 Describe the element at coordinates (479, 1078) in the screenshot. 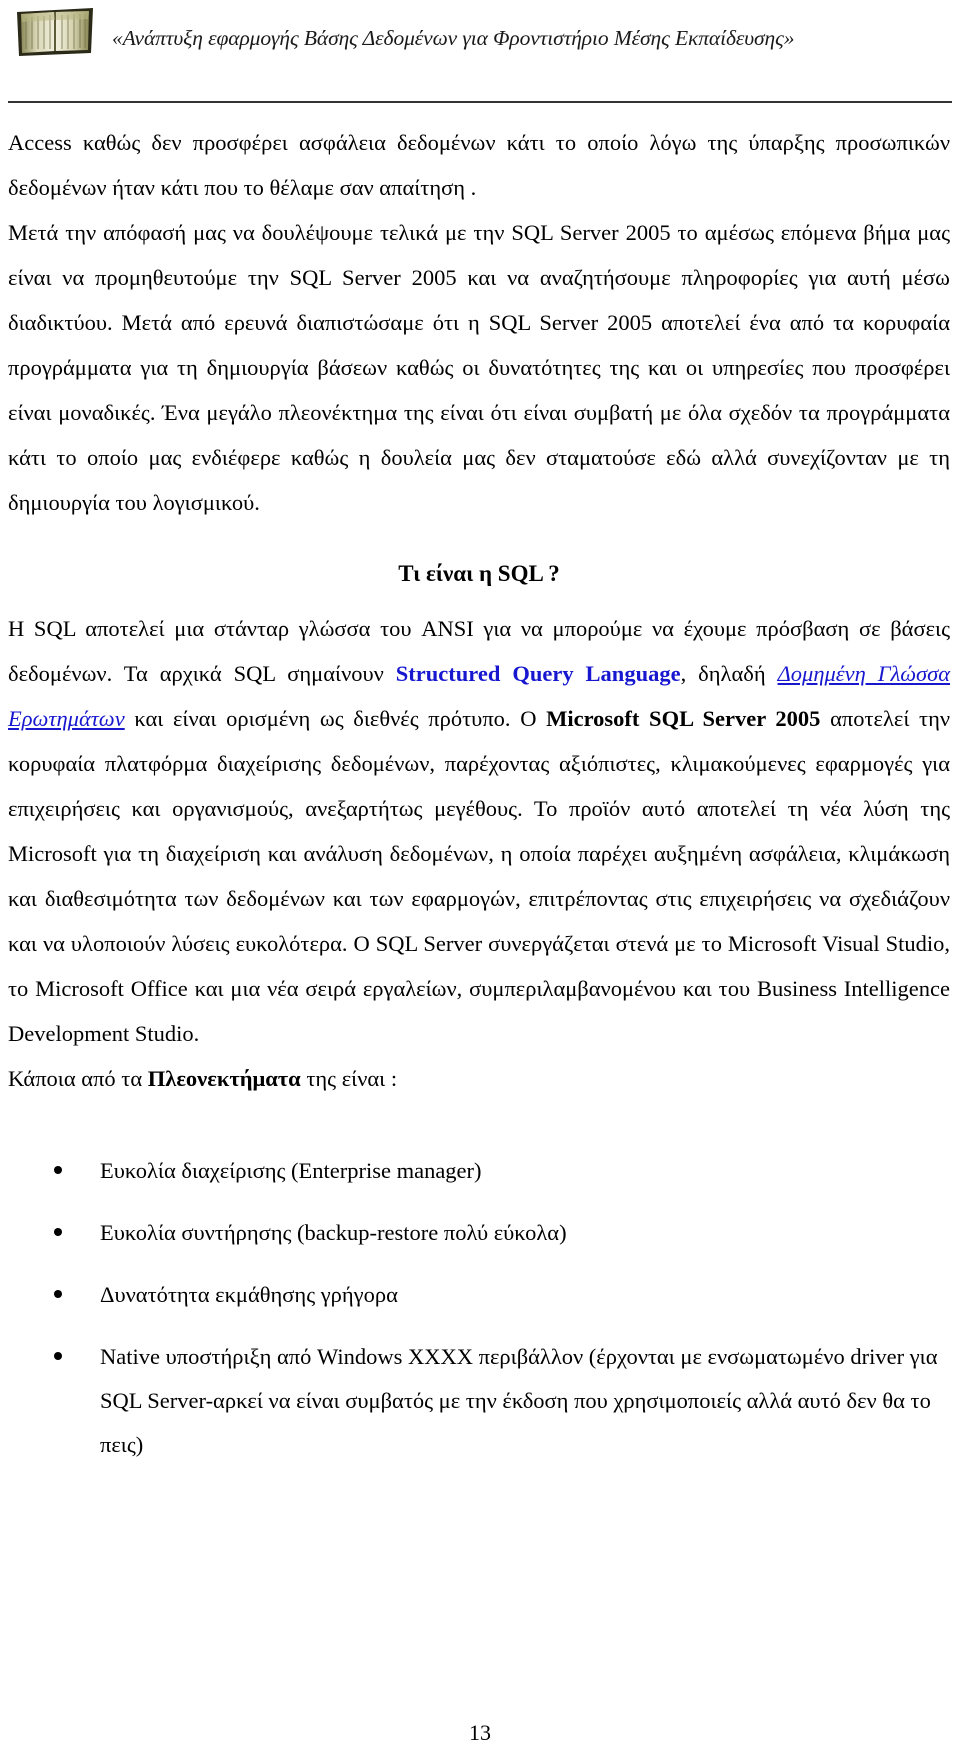

I see `paragraph-4: Κάποια από τα Πλεονεκτήματα της είναι :` at that location.